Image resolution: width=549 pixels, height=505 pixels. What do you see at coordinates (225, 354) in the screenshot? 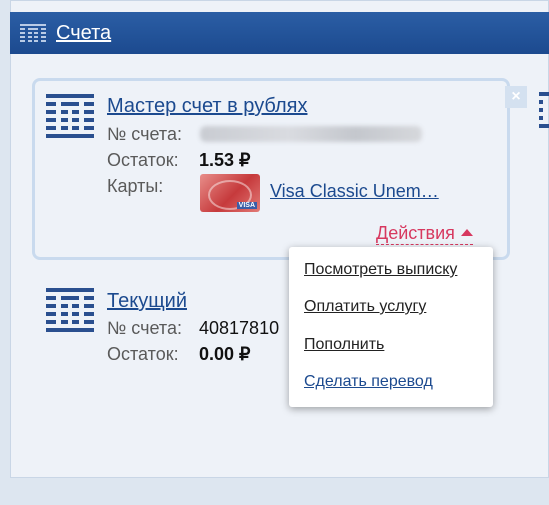
I see `balance-value: 0.00 ₽` at bounding box center [225, 354].